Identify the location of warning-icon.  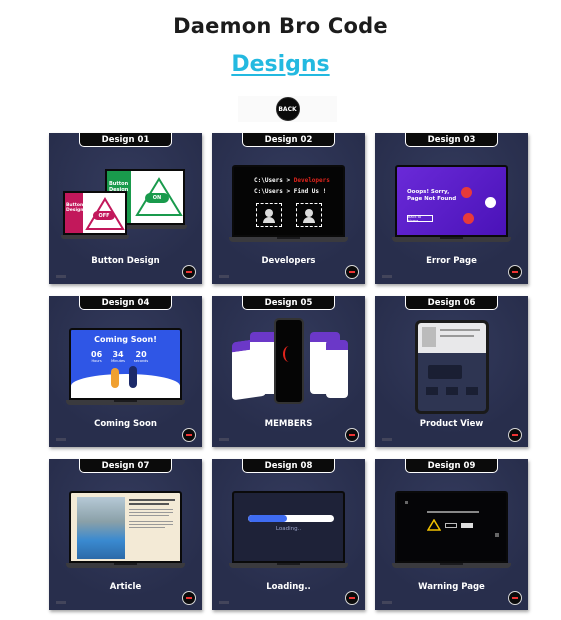
(434, 525).